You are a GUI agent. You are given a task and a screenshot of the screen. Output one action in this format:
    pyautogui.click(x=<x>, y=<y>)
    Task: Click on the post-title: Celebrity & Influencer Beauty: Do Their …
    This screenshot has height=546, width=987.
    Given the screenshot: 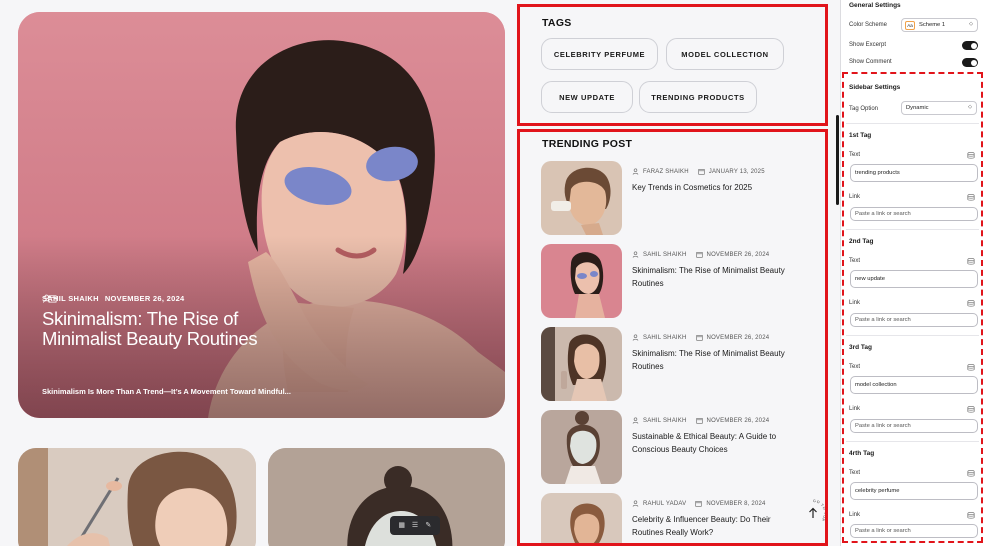 What is the action you would take?
    pyautogui.click(x=712, y=526)
    